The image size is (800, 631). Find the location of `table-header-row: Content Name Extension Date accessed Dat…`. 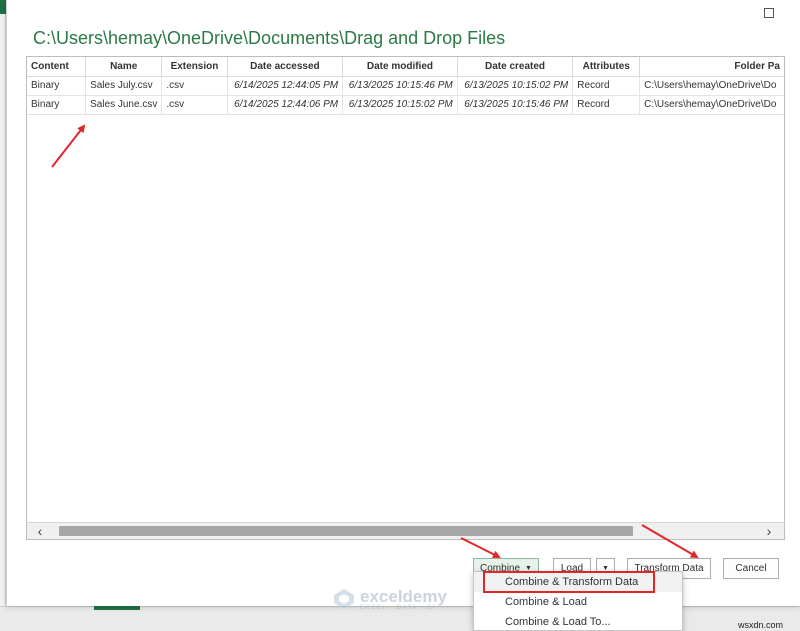

table-header-row: Content Name Extension Date accessed Dat… is located at coordinates (405, 67).